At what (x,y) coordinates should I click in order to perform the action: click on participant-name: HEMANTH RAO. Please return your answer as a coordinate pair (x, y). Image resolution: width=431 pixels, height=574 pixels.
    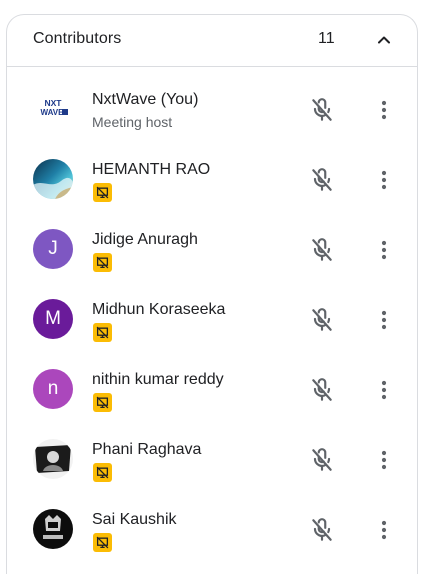
    Looking at the image, I should click on (151, 169).